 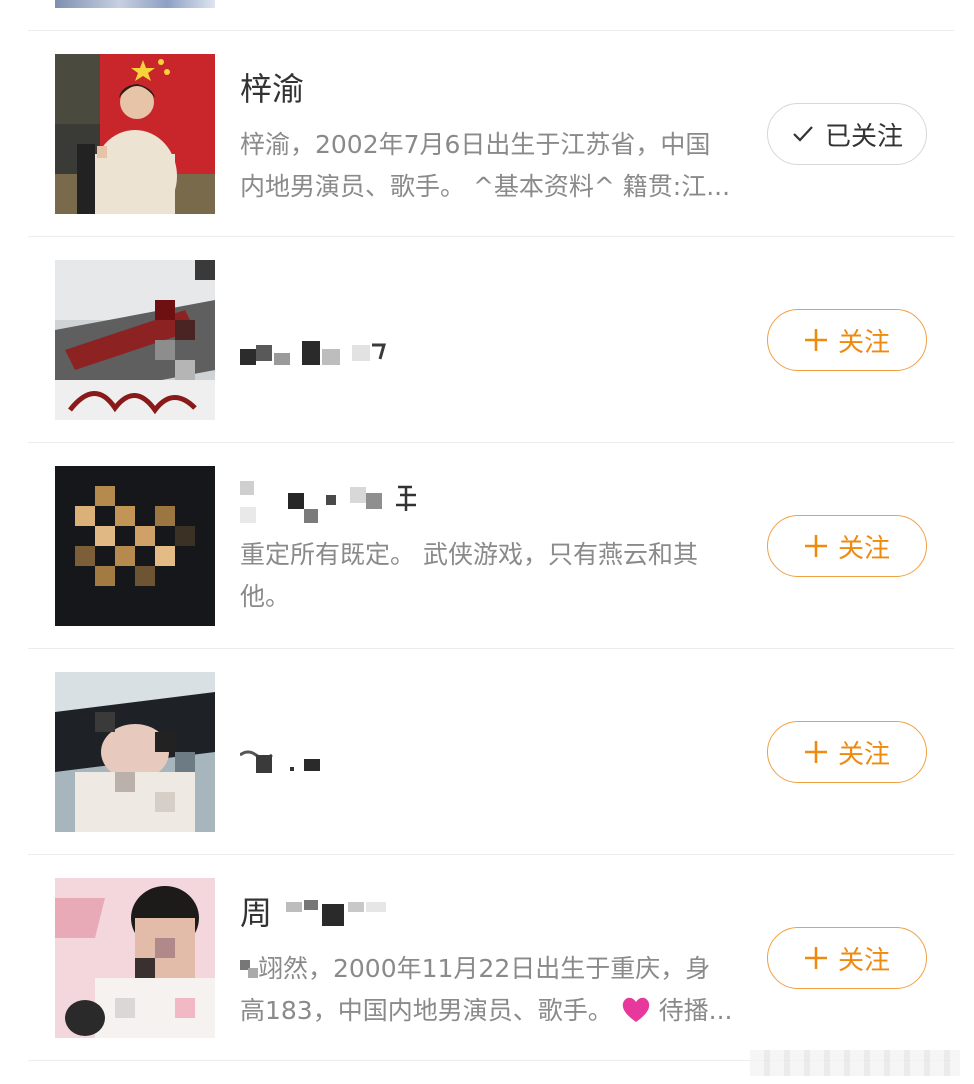 What do you see at coordinates (500, 969) in the screenshot?
I see `user-bio-line: 翊然，2000年11月22日出生于重庆，身` at bounding box center [500, 969].